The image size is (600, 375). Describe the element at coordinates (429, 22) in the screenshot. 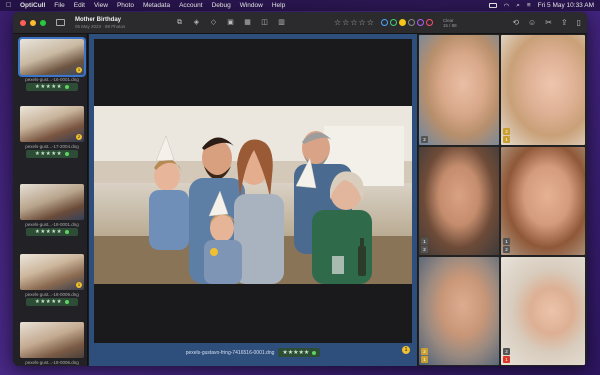

I see `red-label-icon` at that location.